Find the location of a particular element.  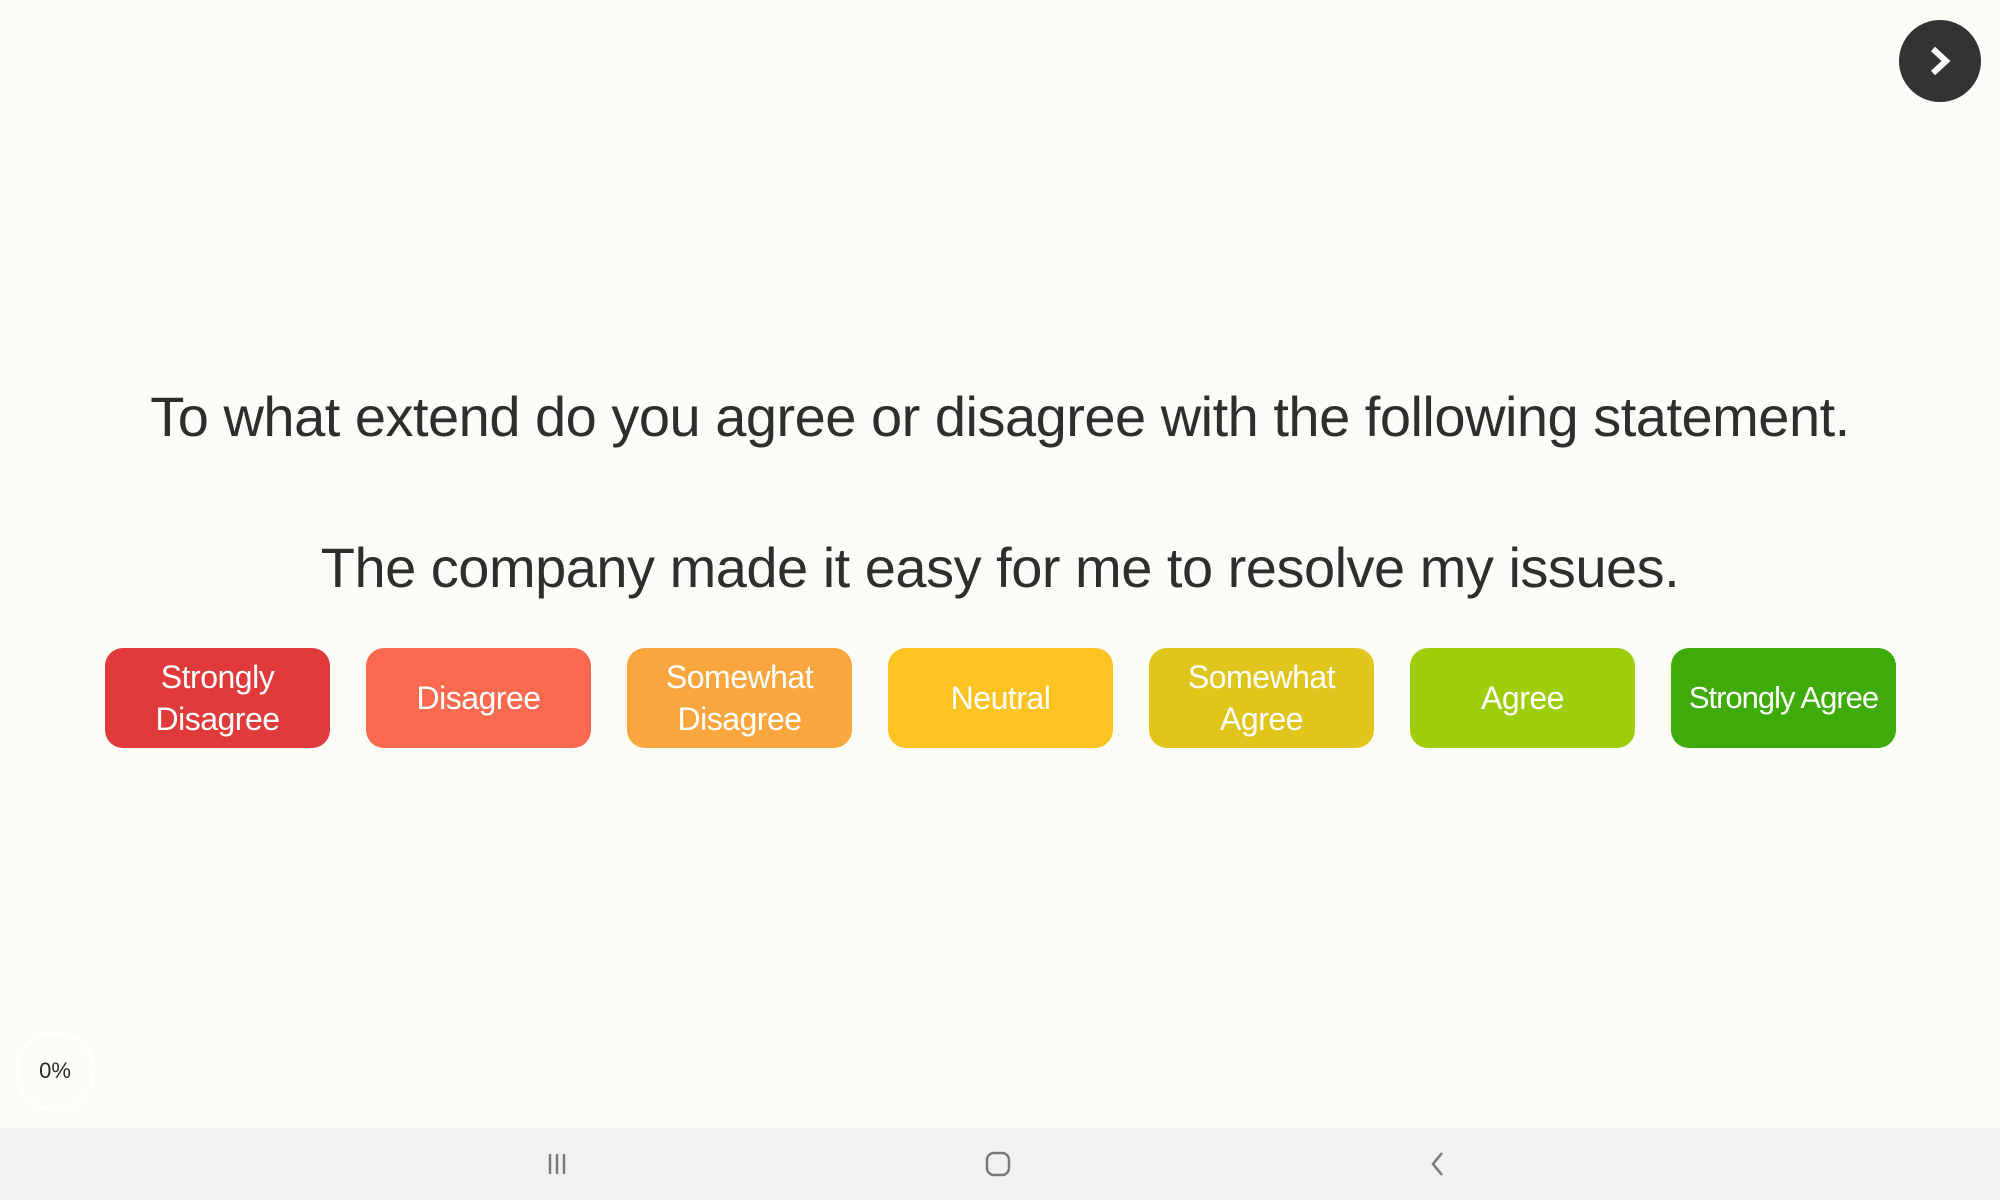

next-button is located at coordinates (1940, 61).